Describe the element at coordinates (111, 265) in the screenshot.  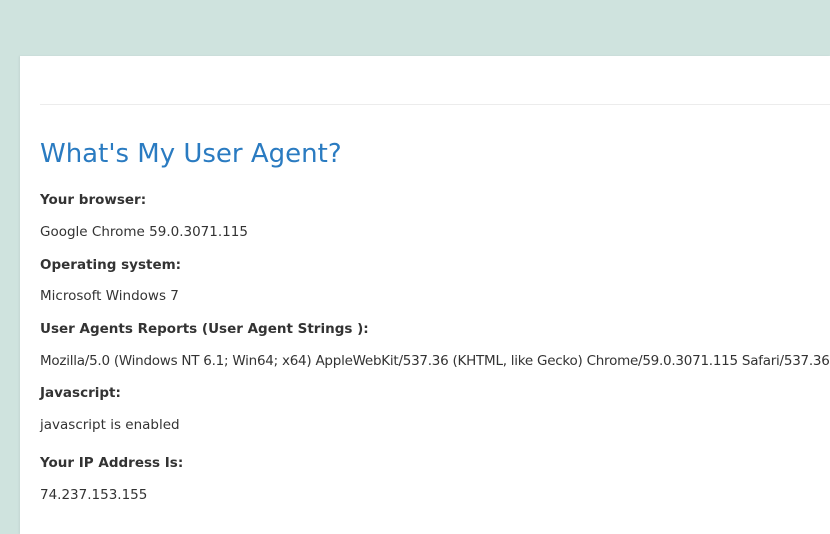
I see `os-label: Operating system:` at that location.